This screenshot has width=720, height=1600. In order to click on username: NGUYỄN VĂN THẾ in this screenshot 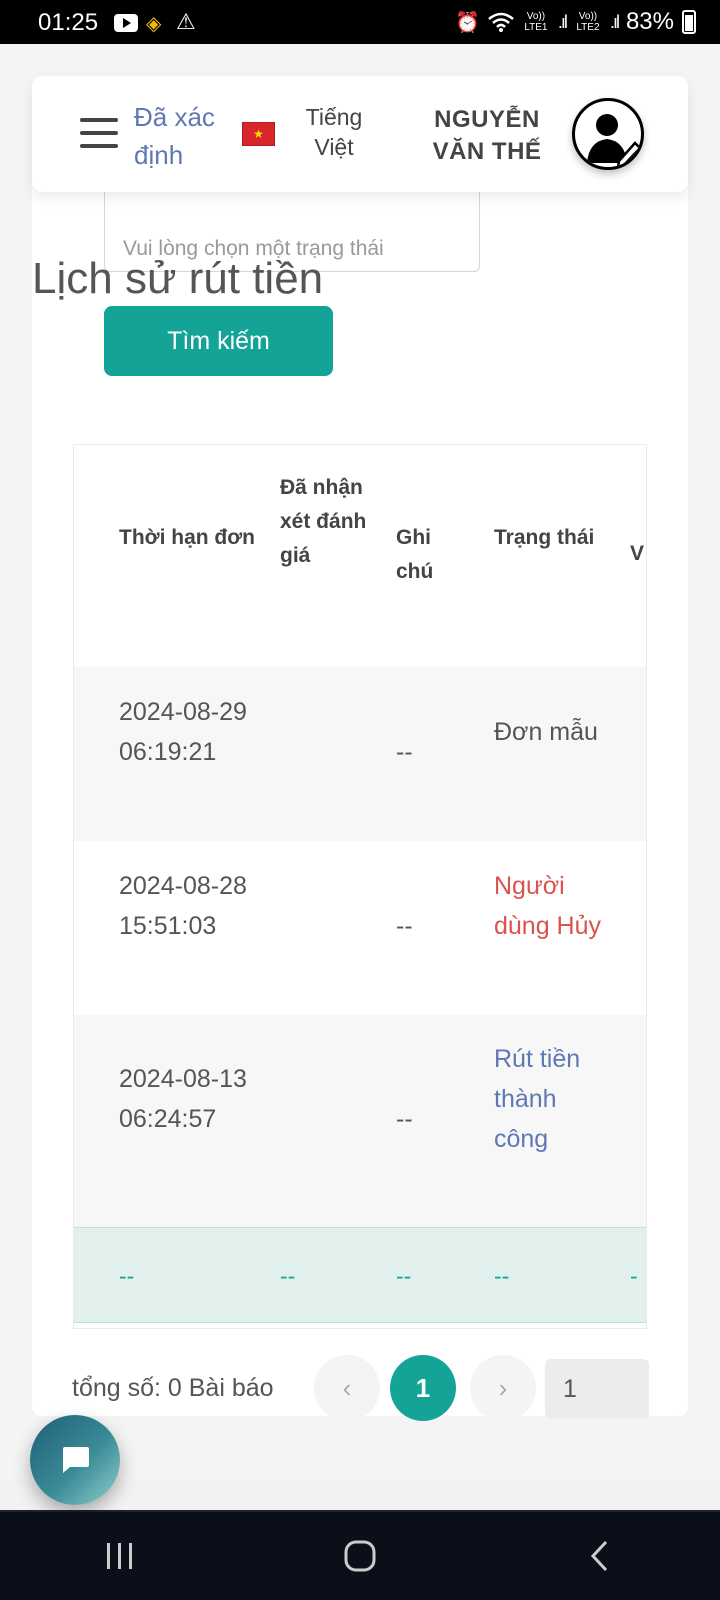, I will do `click(487, 136)`.